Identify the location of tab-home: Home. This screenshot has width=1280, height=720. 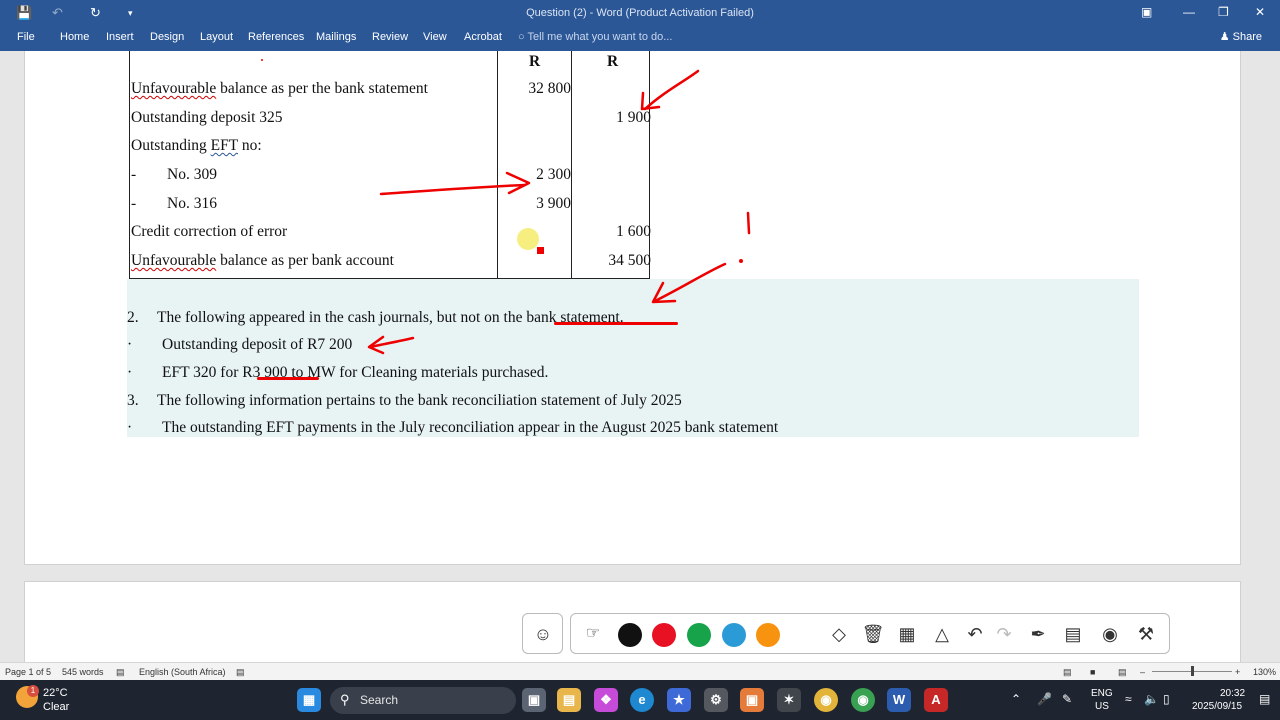
(74, 37).